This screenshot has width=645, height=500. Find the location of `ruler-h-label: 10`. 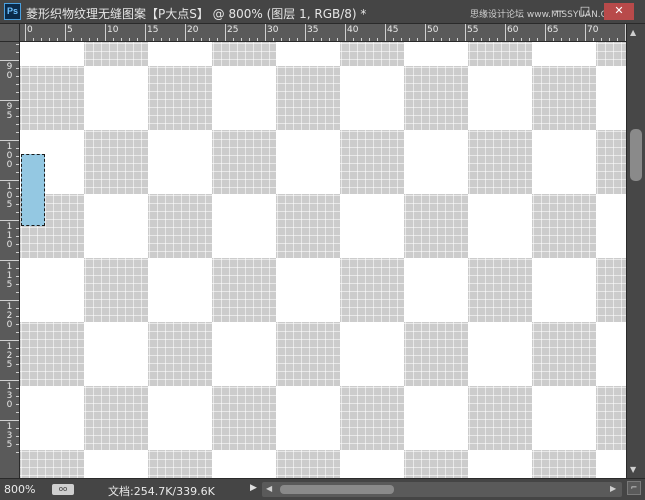

ruler-h-label: 10 is located at coordinates (113, 30).